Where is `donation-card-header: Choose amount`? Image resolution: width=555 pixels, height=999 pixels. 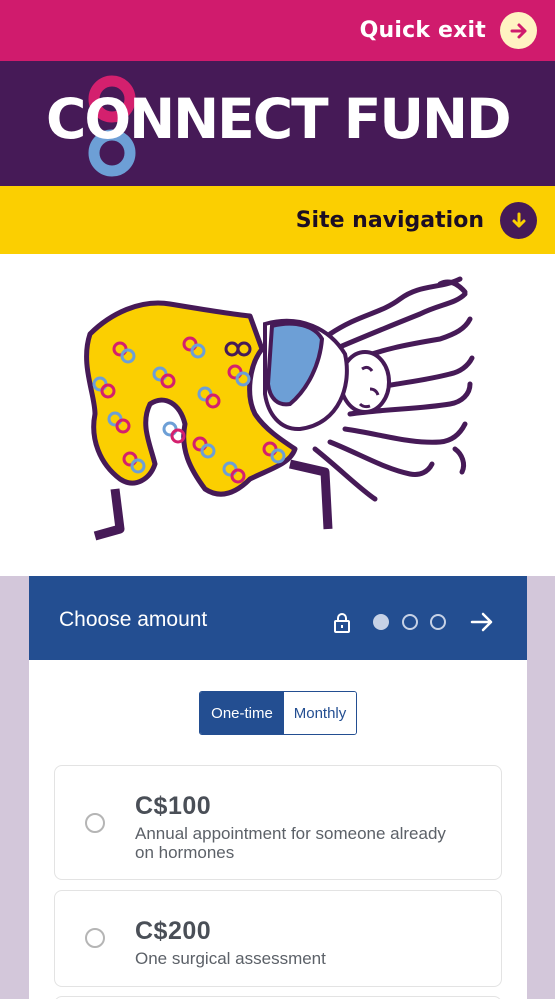
donation-card-header: Choose amount is located at coordinates (278, 618).